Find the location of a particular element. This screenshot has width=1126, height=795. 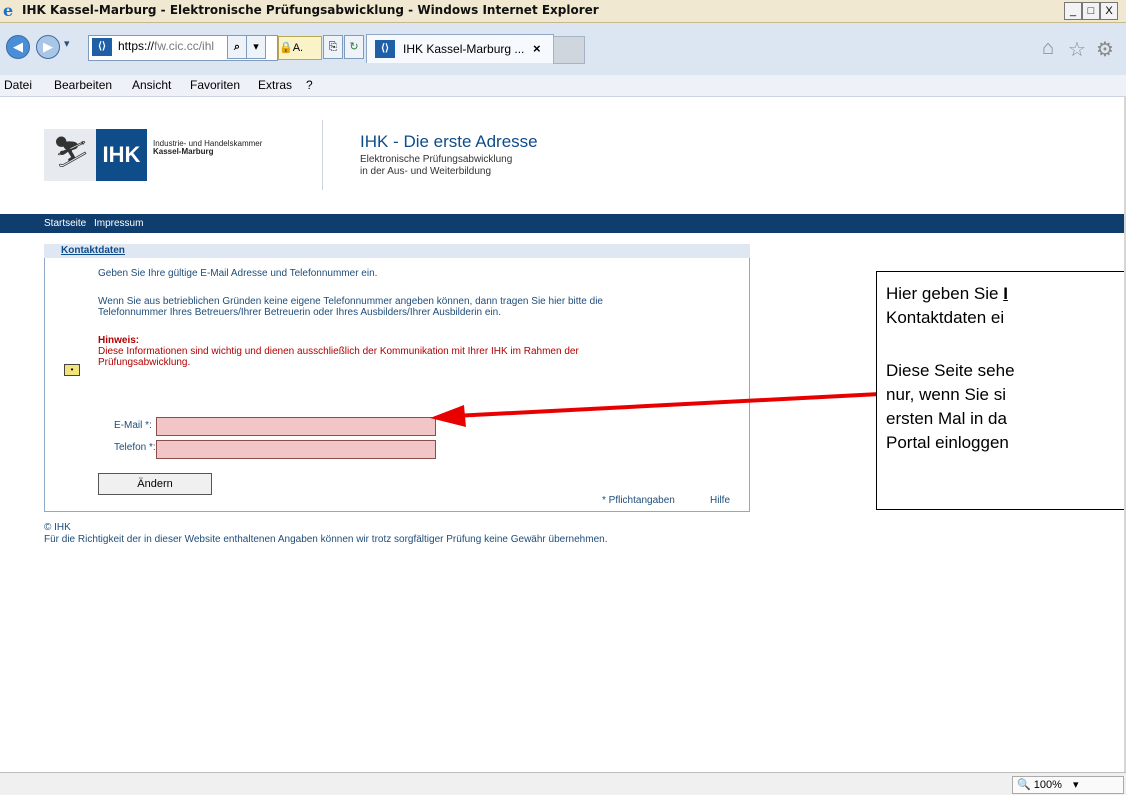

info-icon: • is located at coordinates (72, 370).